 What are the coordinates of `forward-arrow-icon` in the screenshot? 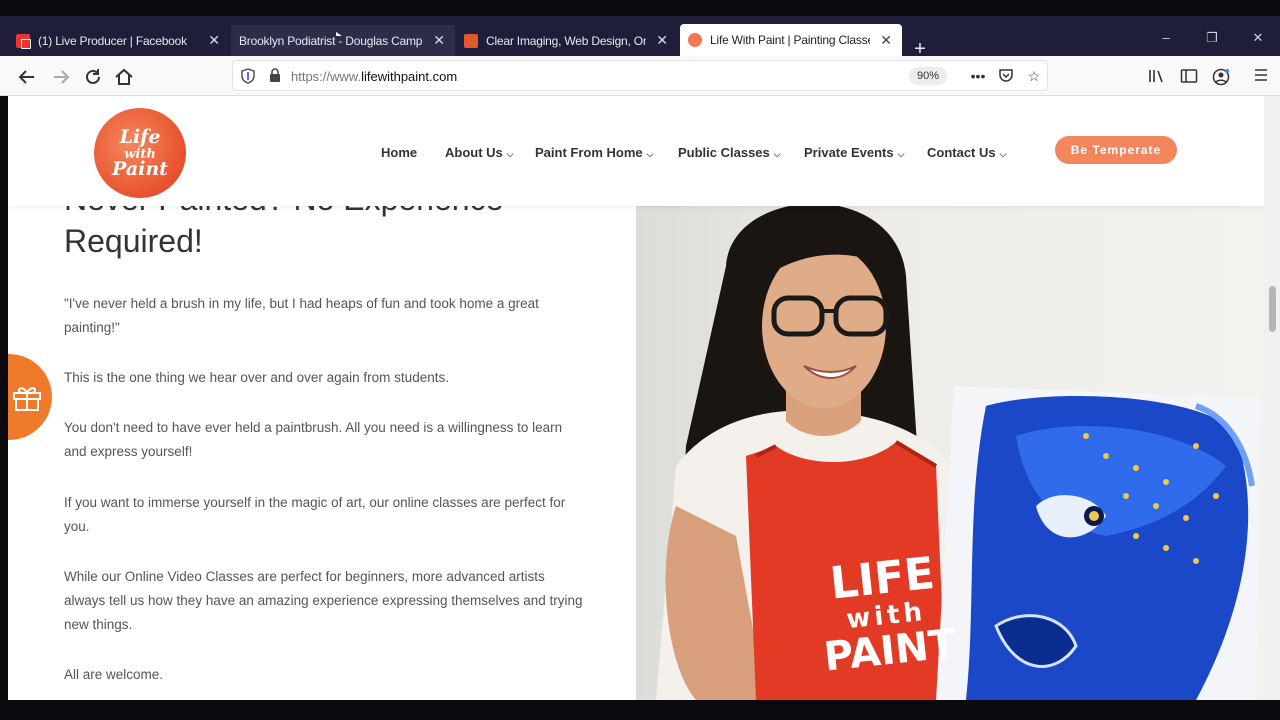 It's located at (62, 77).